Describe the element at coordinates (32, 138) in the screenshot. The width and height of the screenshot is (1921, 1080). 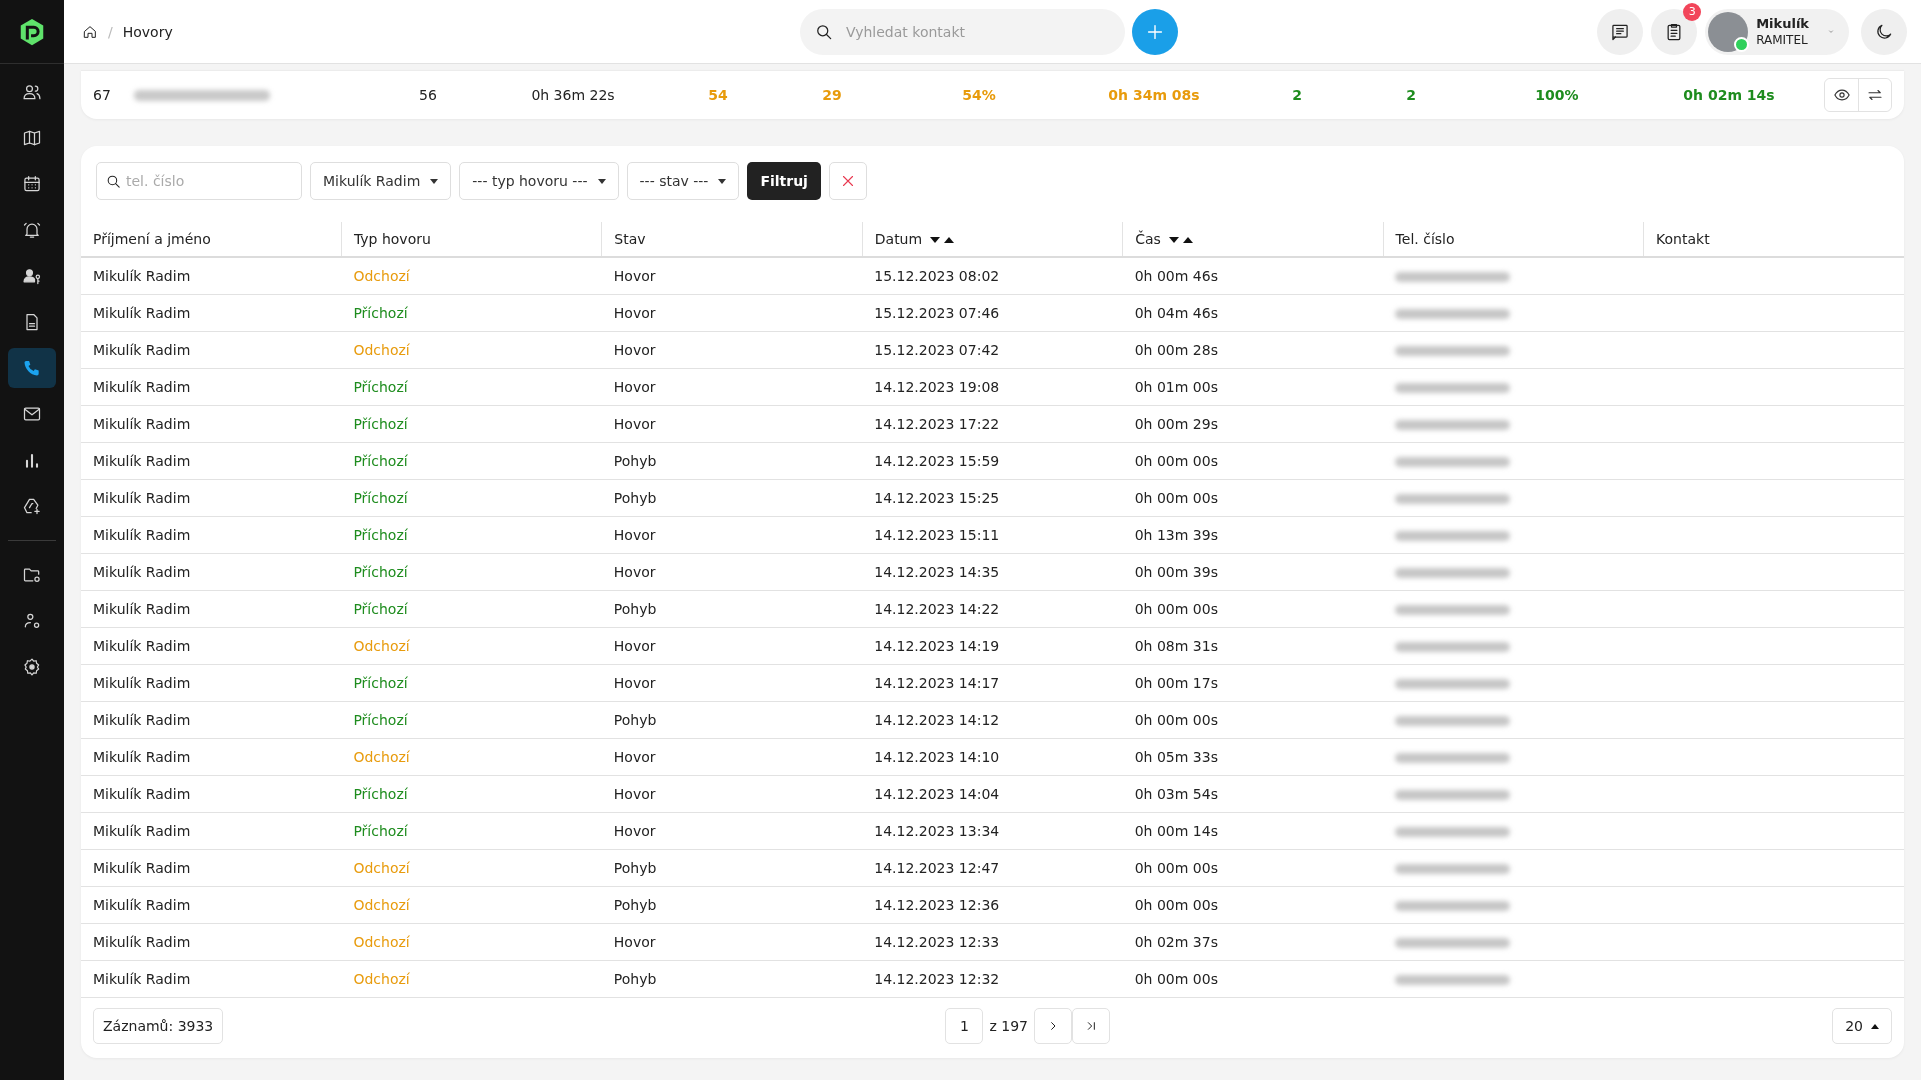
I see `map-icon` at that location.